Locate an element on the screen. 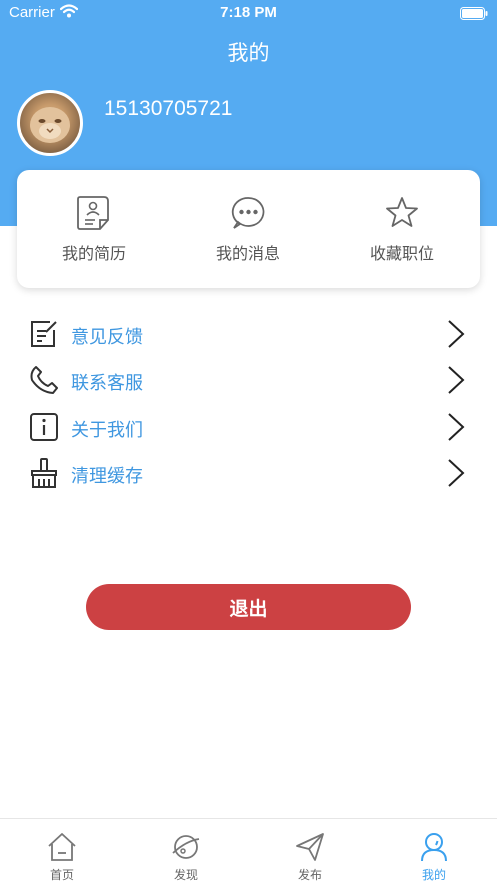  menu-label-contact: 联系客服 is located at coordinates (107, 383).